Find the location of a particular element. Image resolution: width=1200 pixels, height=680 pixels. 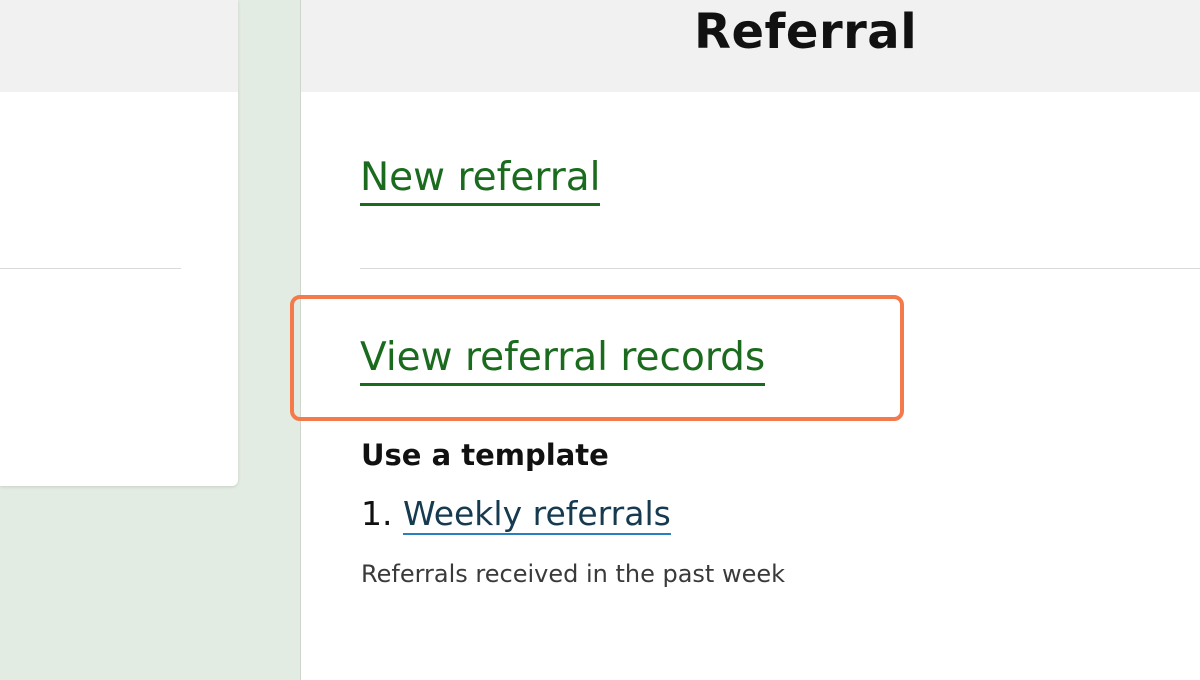

template-item-number: 1. is located at coordinates (377, 513).